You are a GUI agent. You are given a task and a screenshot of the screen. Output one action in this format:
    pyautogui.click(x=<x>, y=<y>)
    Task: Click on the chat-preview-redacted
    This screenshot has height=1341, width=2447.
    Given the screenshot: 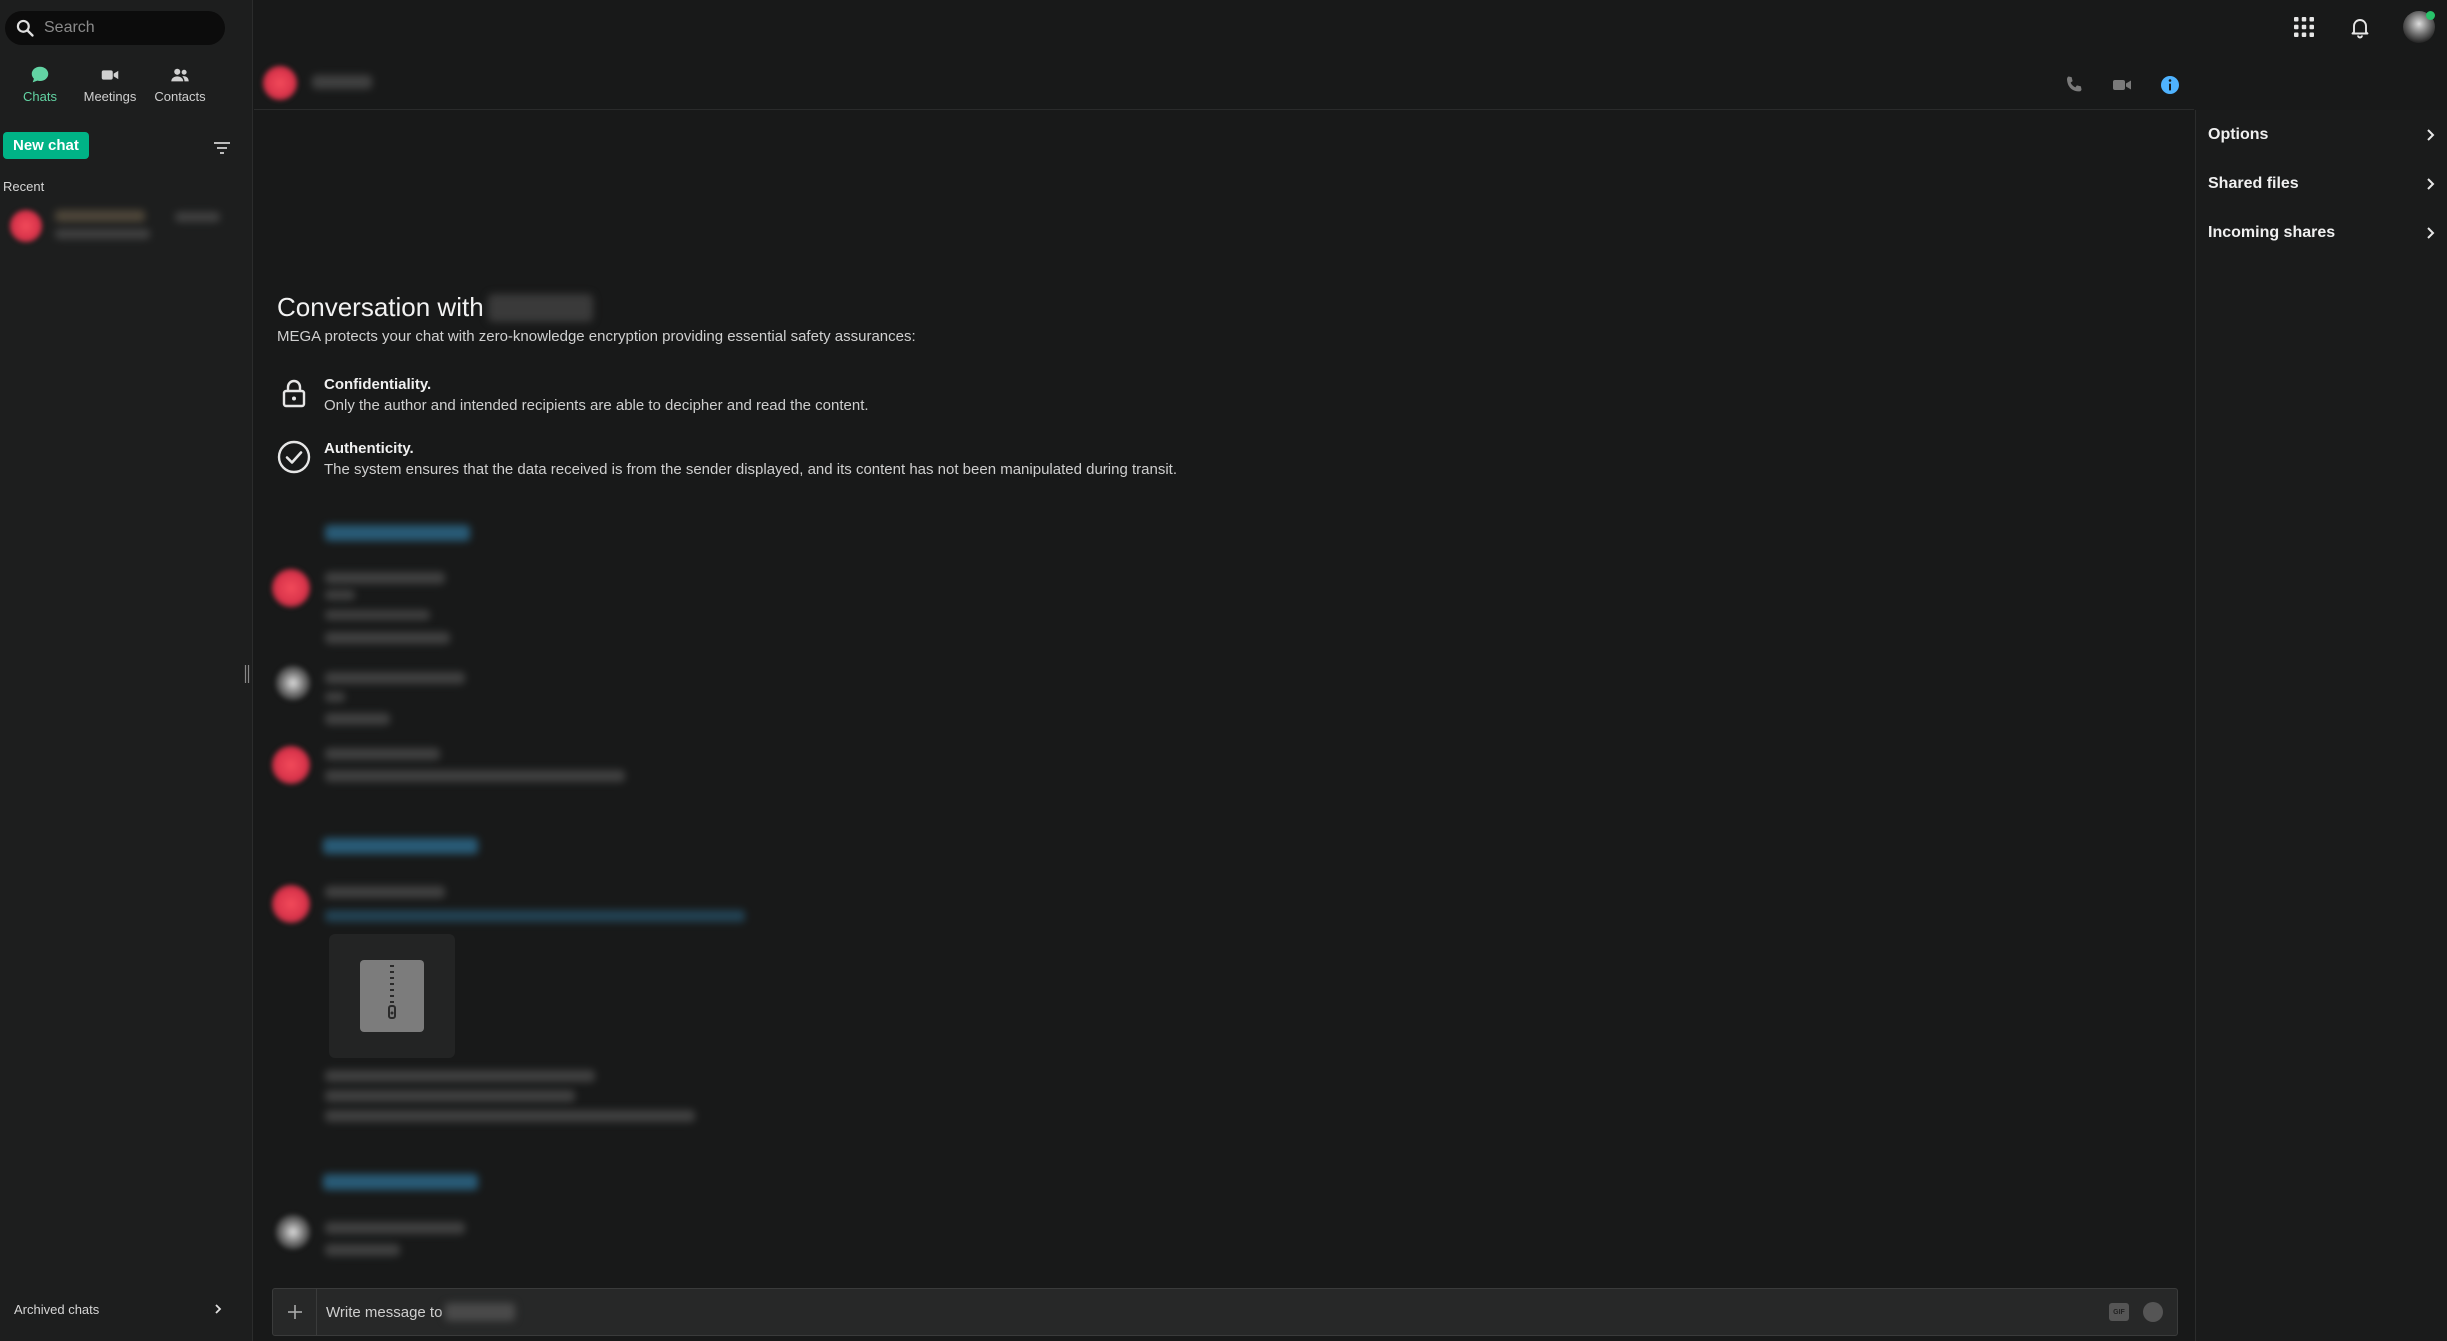 What is the action you would take?
    pyautogui.click(x=102, y=234)
    